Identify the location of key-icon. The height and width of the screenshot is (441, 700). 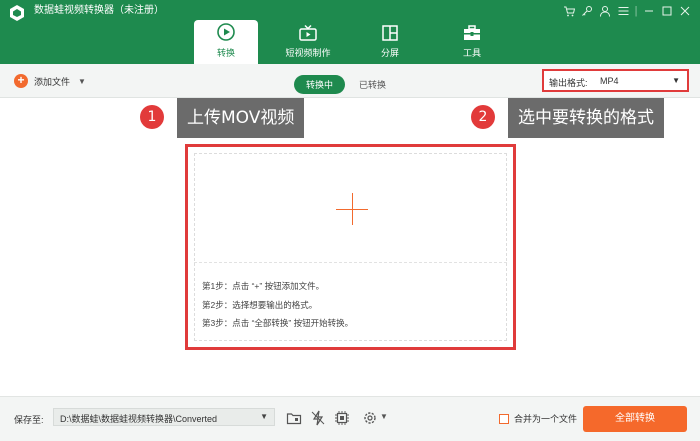
(587, 11).